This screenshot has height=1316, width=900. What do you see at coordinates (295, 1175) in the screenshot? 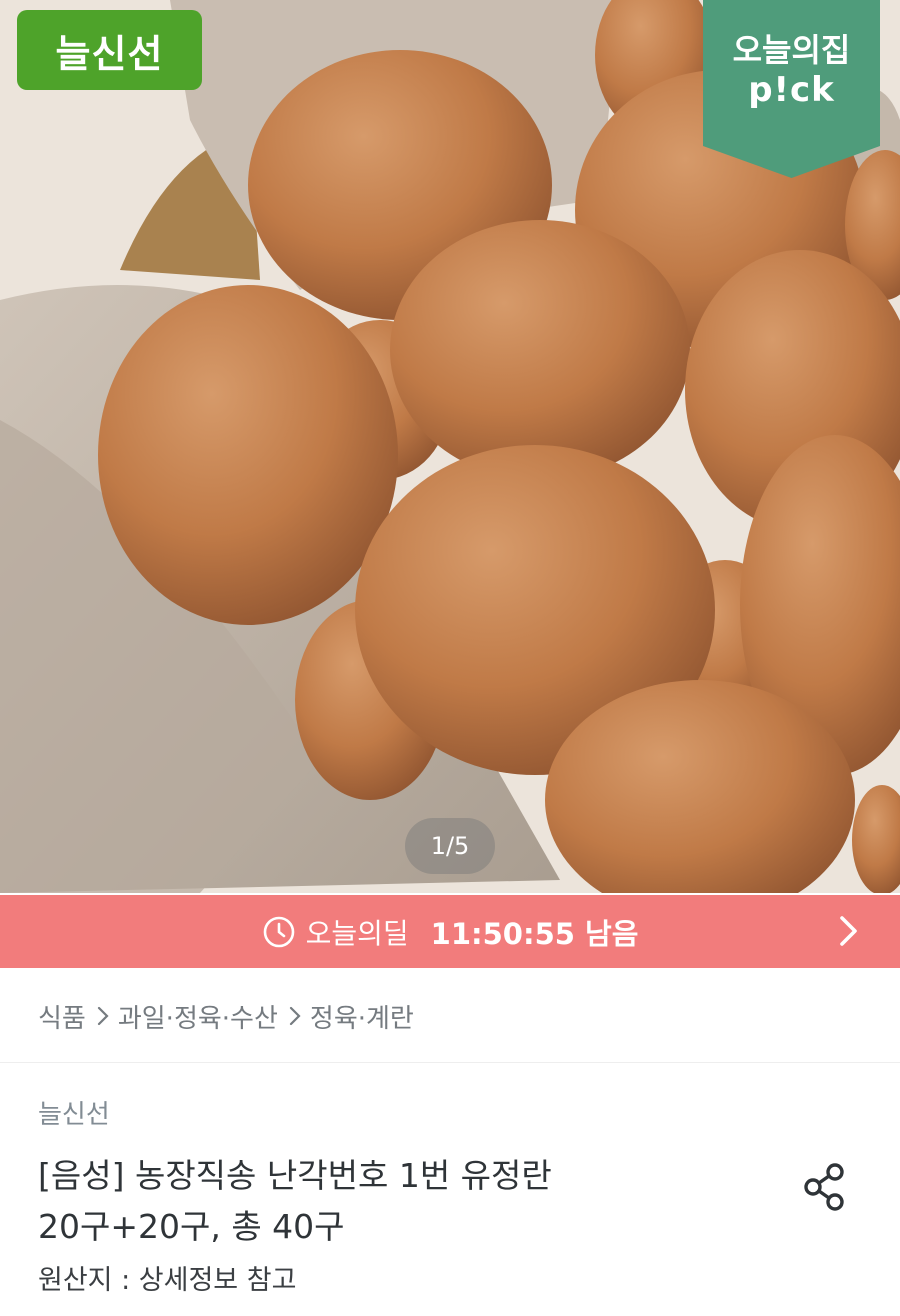
I see `product-title-line1: [음성] 농장직송 난각번호 1번 유정란` at bounding box center [295, 1175].